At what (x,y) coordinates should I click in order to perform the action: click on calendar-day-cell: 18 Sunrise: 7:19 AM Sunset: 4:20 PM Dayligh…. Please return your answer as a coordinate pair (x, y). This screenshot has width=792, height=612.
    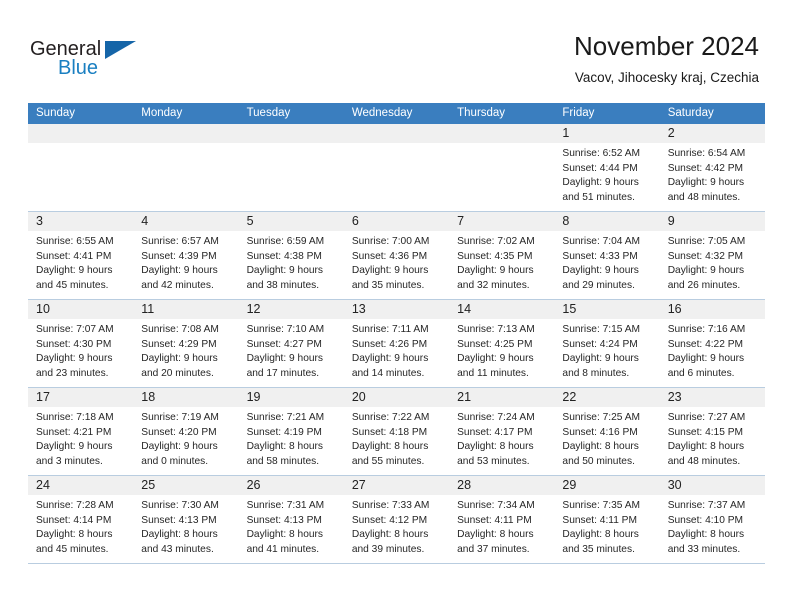
    Looking at the image, I should click on (186, 431).